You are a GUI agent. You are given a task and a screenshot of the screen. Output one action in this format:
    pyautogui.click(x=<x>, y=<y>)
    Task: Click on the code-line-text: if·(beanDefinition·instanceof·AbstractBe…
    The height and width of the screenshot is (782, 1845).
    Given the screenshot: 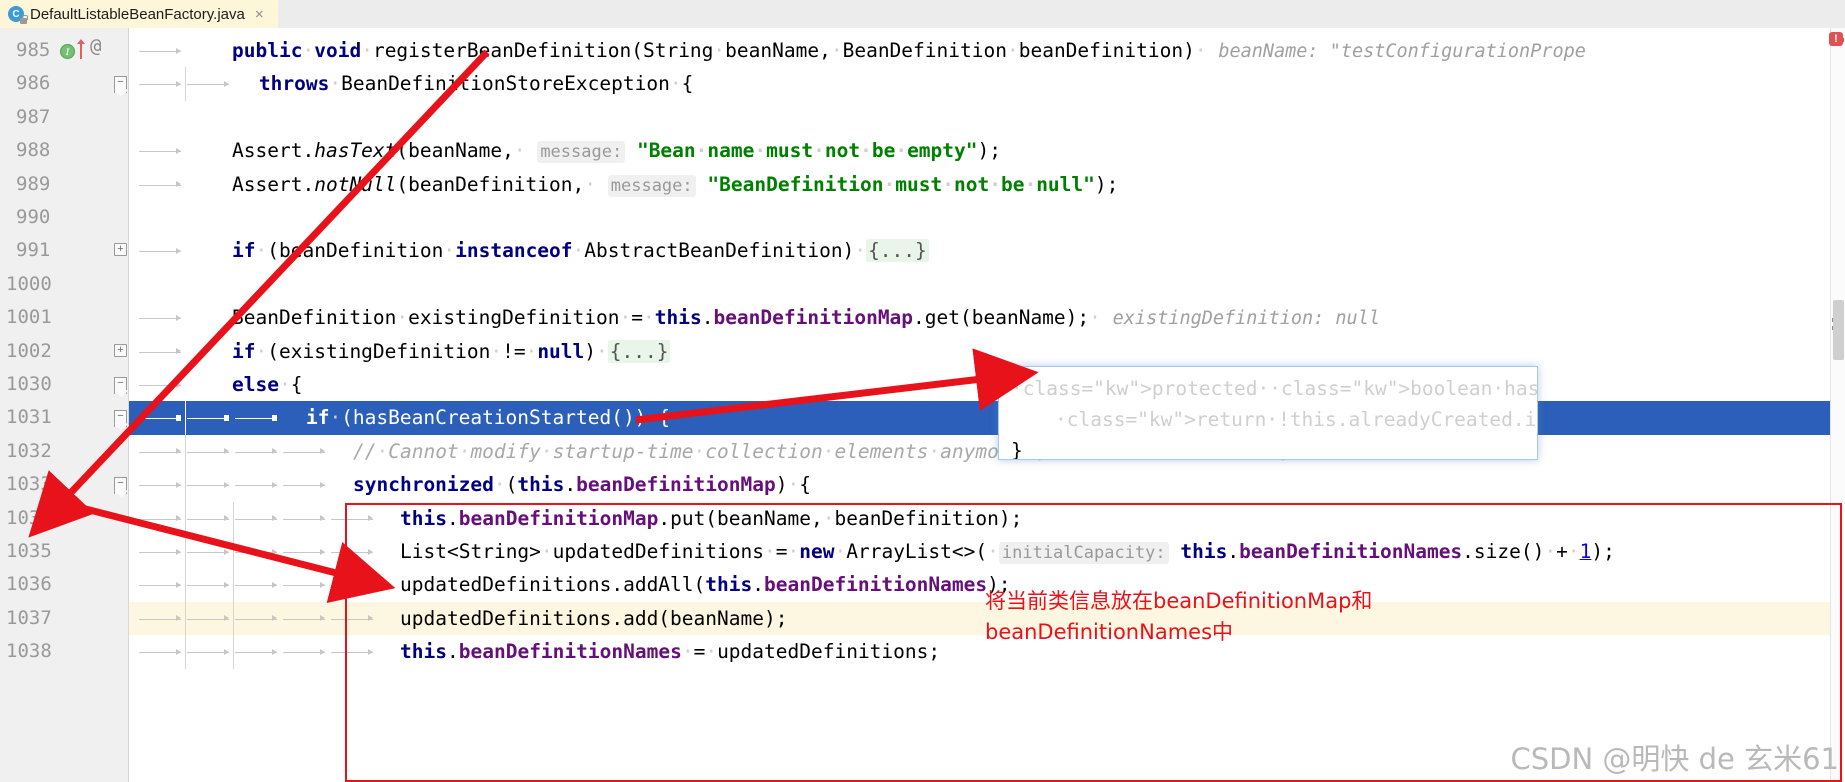 What is the action you would take?
    pyautogui.click(x=580, y=251)
    